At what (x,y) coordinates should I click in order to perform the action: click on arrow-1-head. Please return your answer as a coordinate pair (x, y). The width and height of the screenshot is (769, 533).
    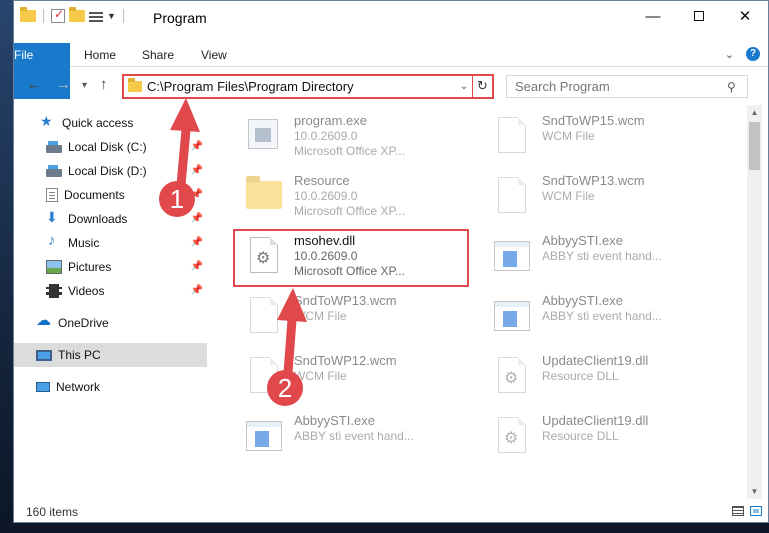
    Looking at the image, I should click on (185, 115).